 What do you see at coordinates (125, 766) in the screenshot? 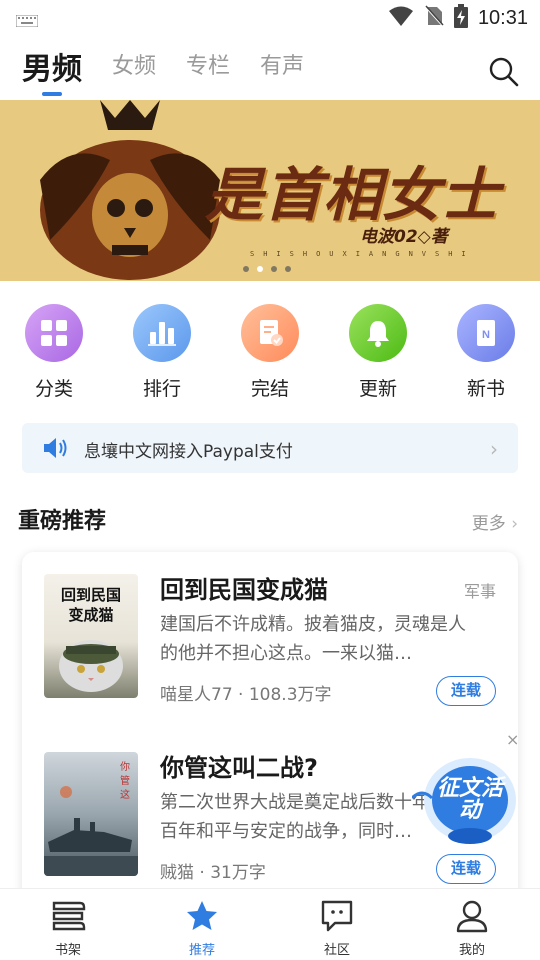
I see `svg-text: 你` at bounding box center [125, 766].